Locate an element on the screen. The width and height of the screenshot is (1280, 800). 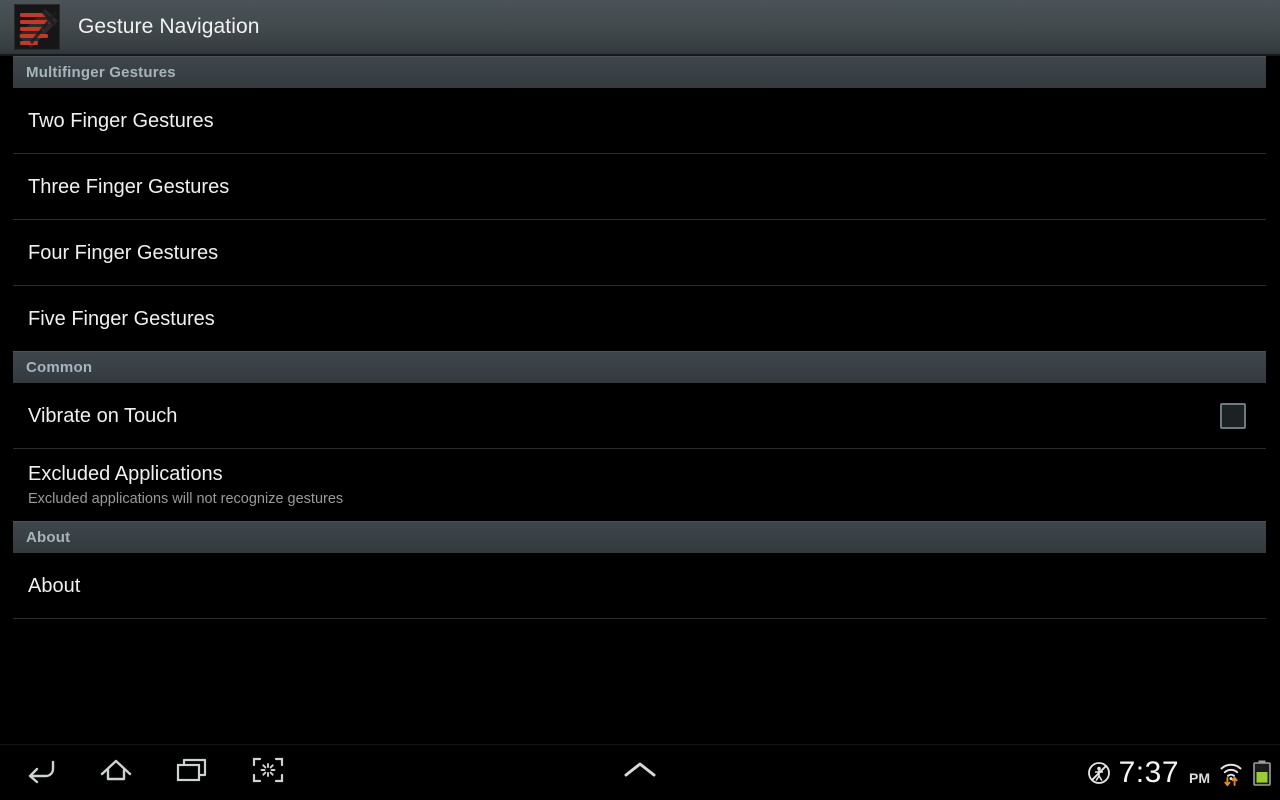
battery-icon is located at coordinates (1262, 773).